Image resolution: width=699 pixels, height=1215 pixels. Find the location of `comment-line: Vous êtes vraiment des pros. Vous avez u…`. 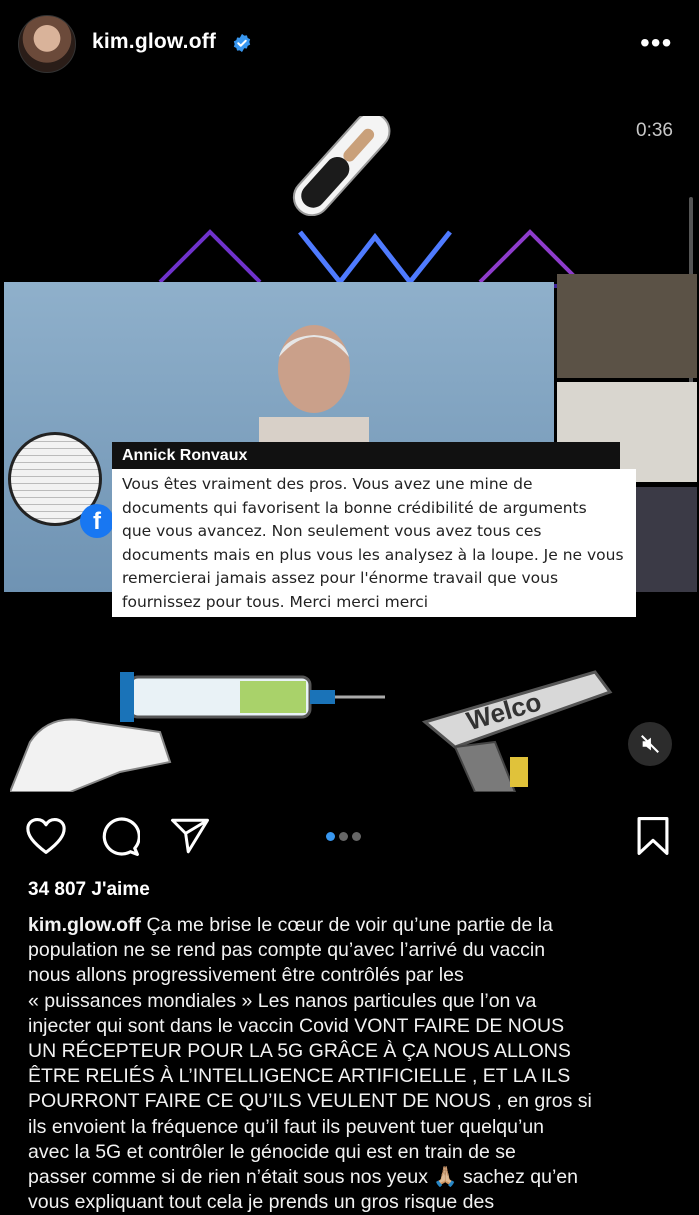

comment-line: Vous êtes vraiment des pros. Vous avez u… is located at coordinates (327, 484).